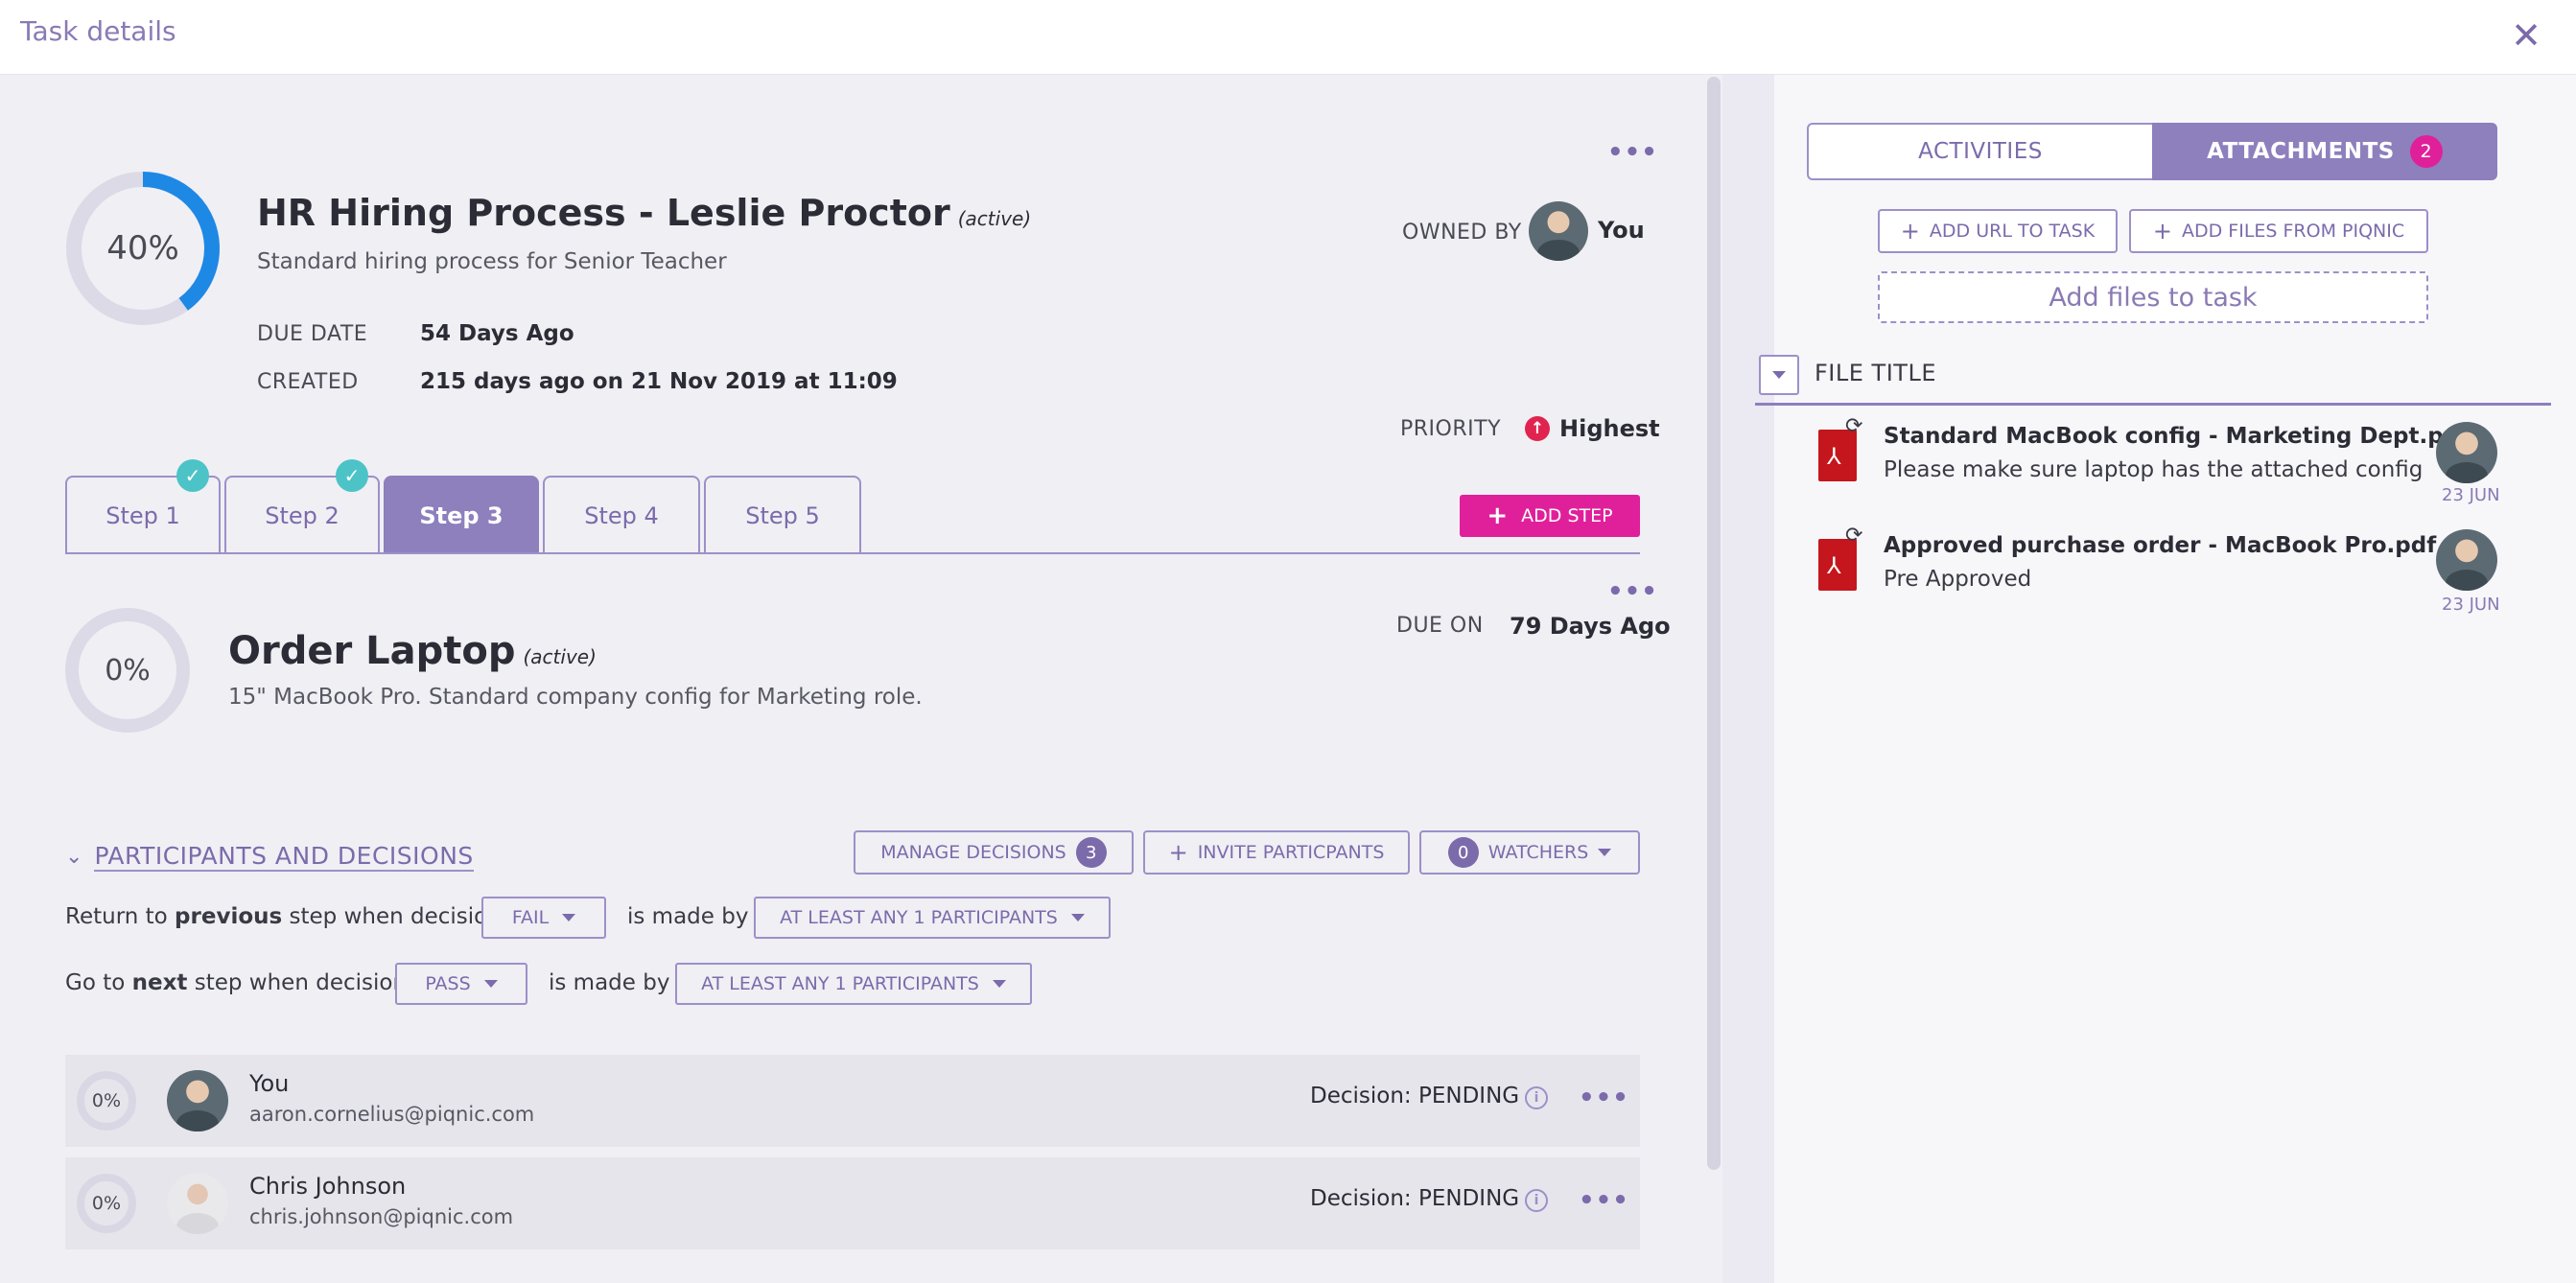 The height and width of the screenshot is (1283, 2576). I want to click on task-progress-ring: 40%, so click(143, 248).